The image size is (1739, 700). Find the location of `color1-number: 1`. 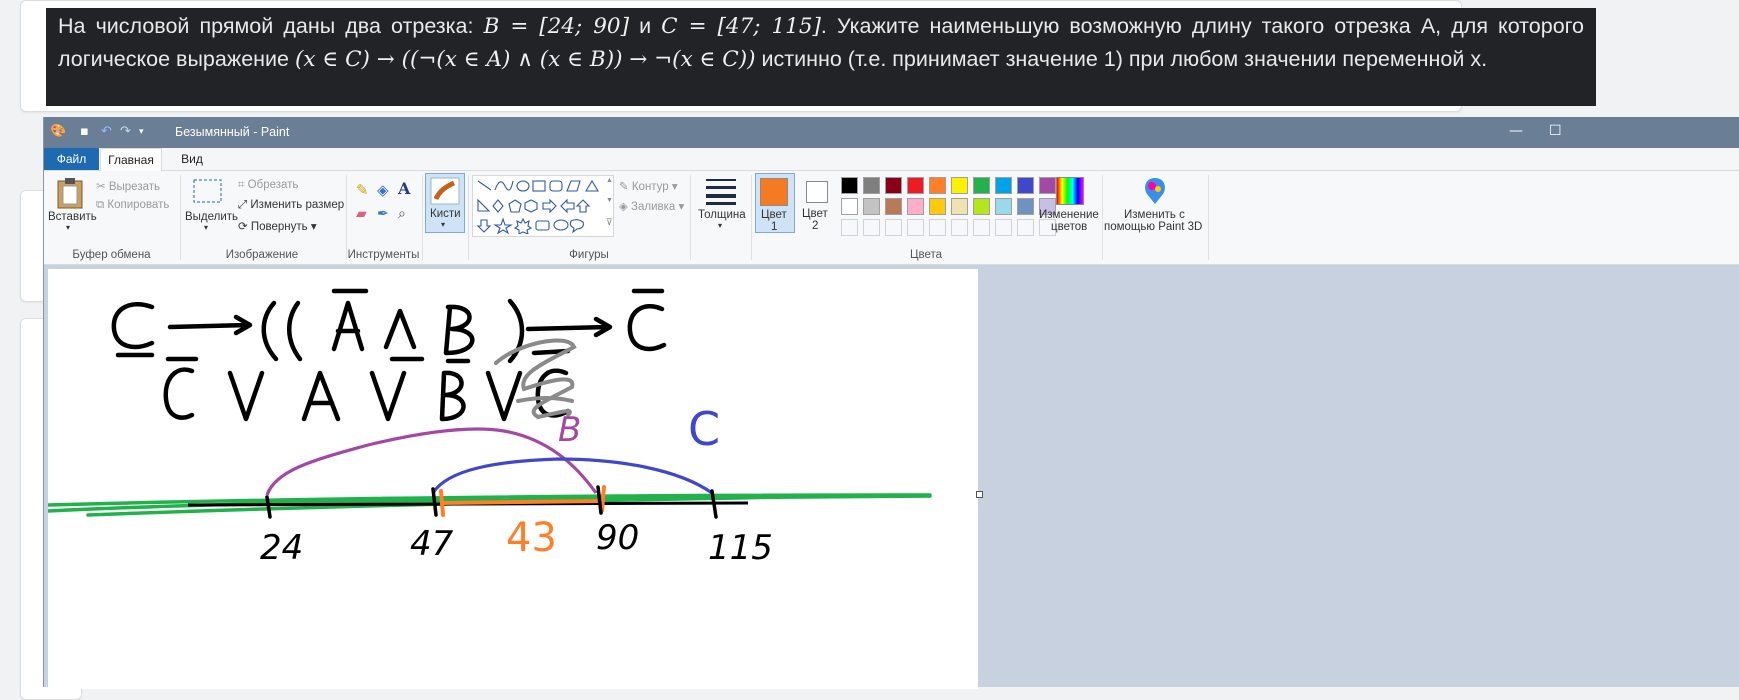

color1-number: 1 is located at coordinates (774, 227).